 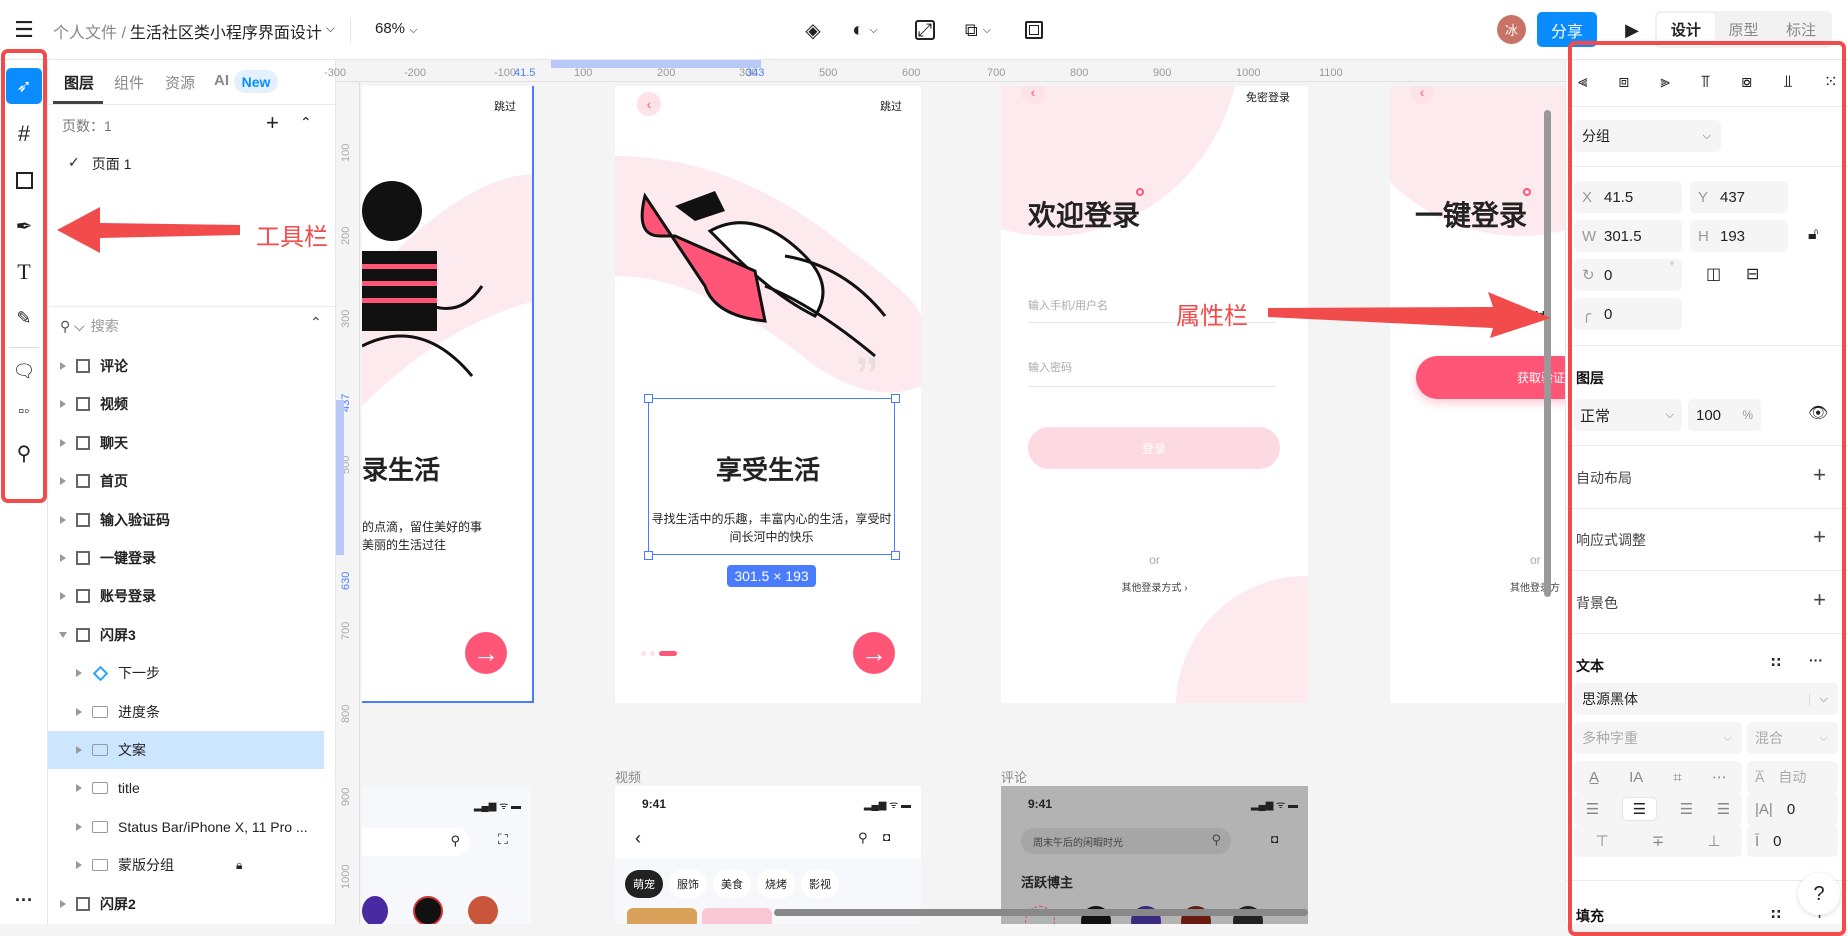 I want to click on layer-row: 文案, so click(x=186, y=750).